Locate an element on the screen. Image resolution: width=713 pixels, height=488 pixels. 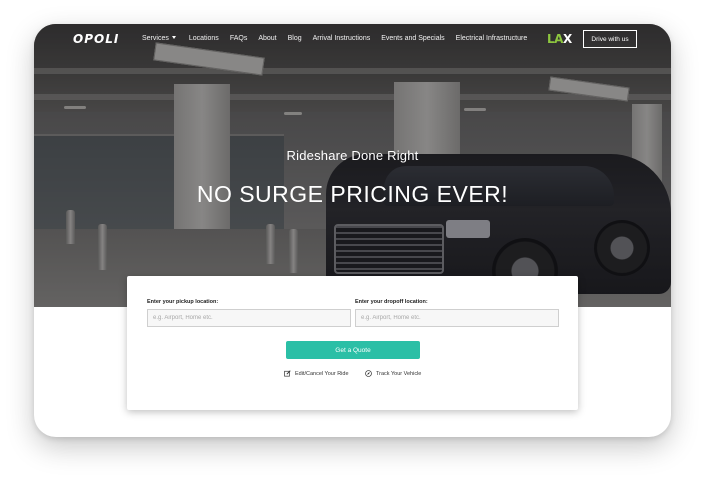
site-logo: OPOLI is located at coordinates (96, 39).